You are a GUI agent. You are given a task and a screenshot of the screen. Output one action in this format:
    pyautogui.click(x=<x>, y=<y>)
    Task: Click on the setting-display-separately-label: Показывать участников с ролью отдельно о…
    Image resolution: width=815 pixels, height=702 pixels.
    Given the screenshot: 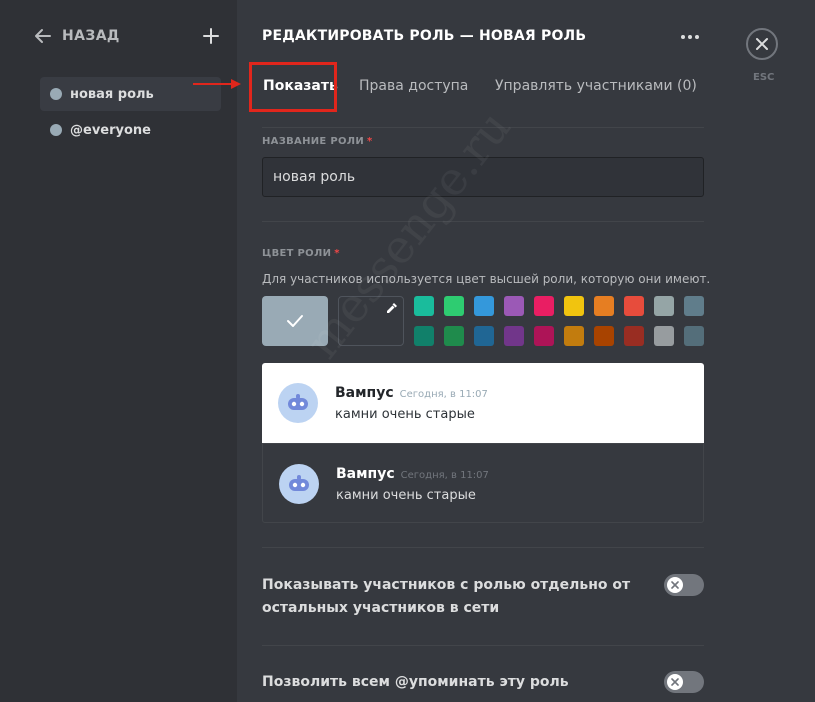 What is the action you would take?
    pyautogui.click(x=446, y=596)
    